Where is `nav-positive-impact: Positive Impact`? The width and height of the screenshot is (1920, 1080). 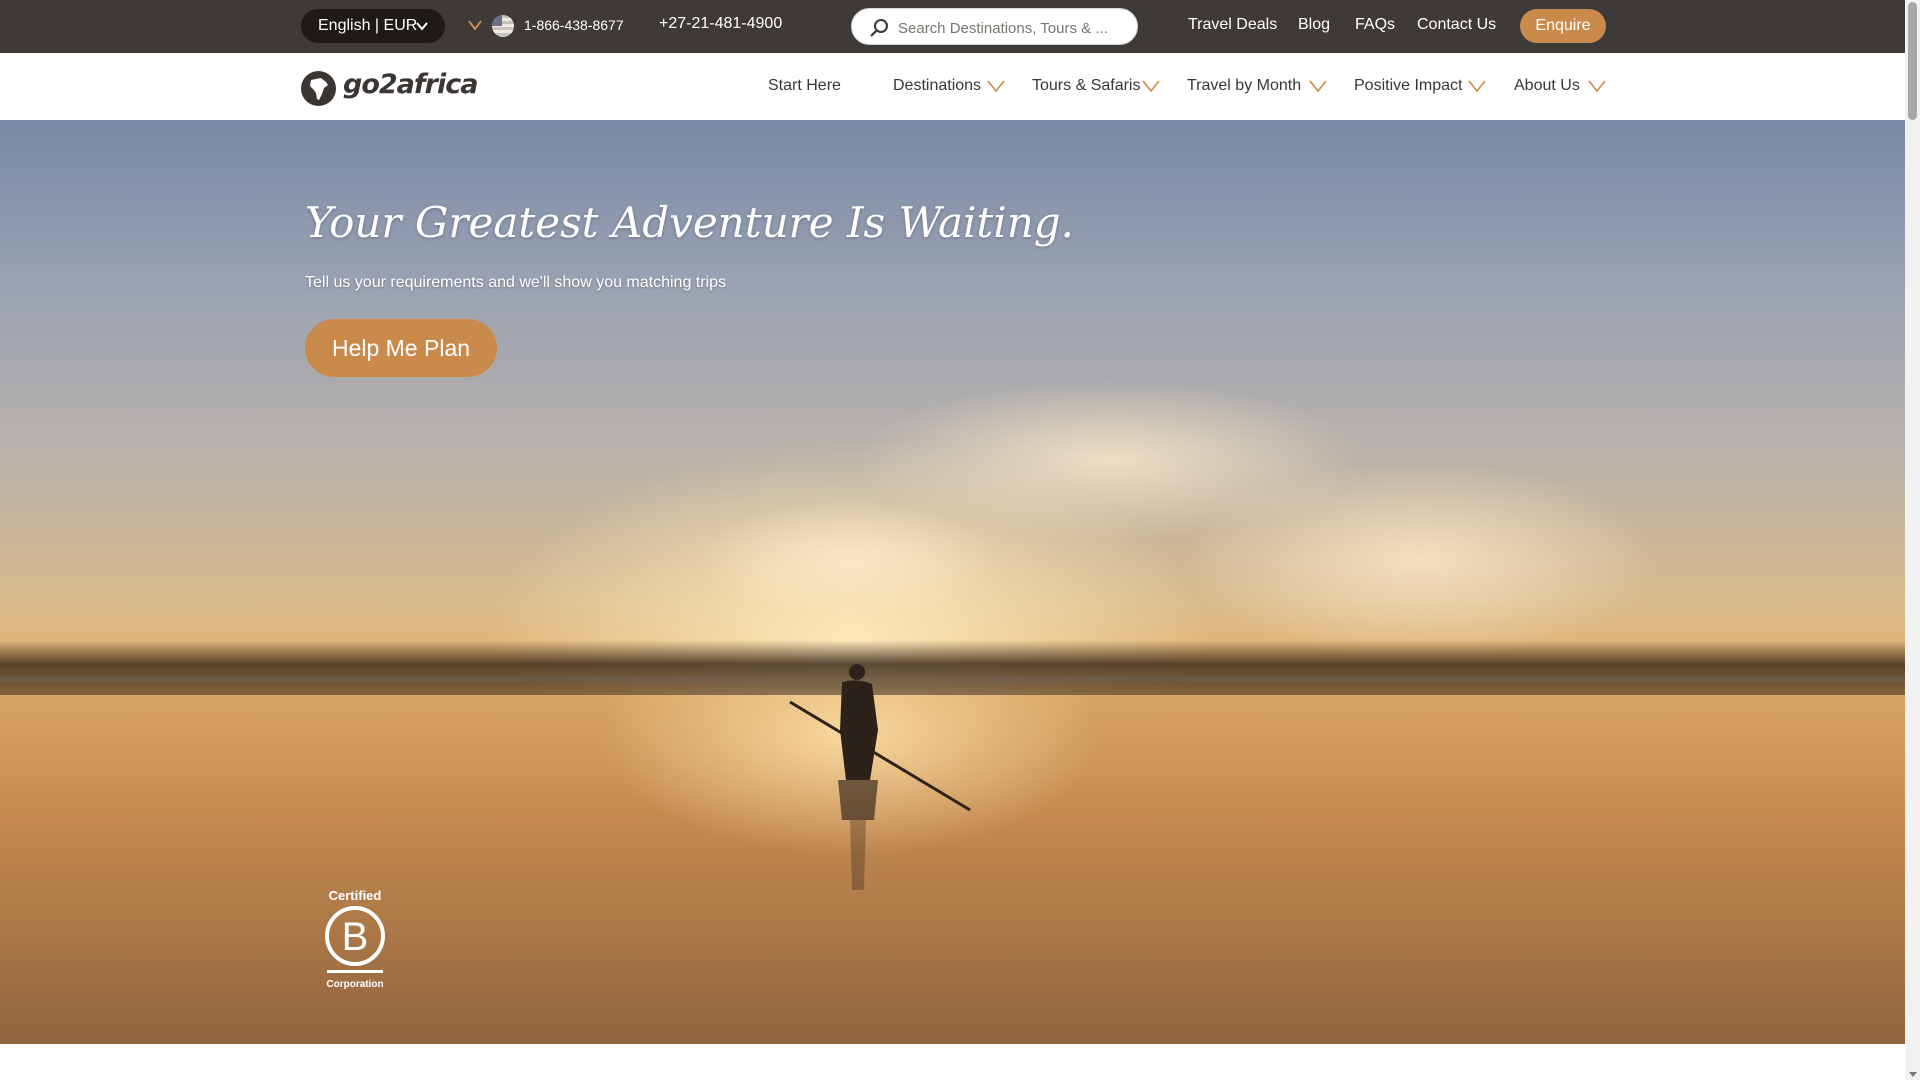
nav-positive-impact: Positive Impact is located at coordinates (1420, 86).